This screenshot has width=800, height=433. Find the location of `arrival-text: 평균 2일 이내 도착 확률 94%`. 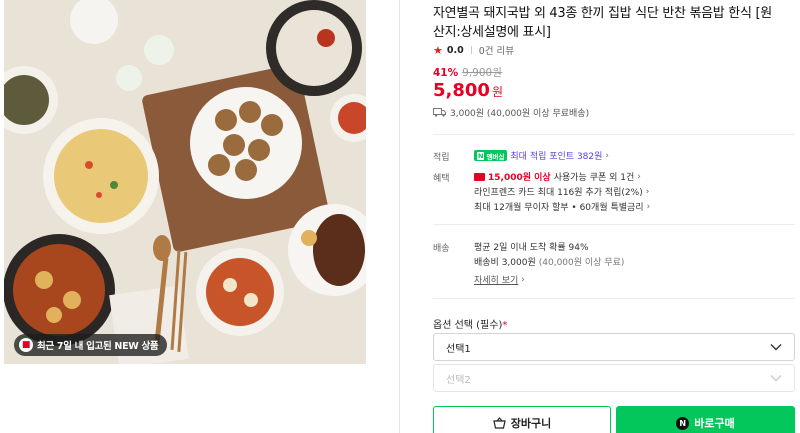

arrival-text: 평균 2일 이내 도착 확률 94% is located at coordinates (531, 248).